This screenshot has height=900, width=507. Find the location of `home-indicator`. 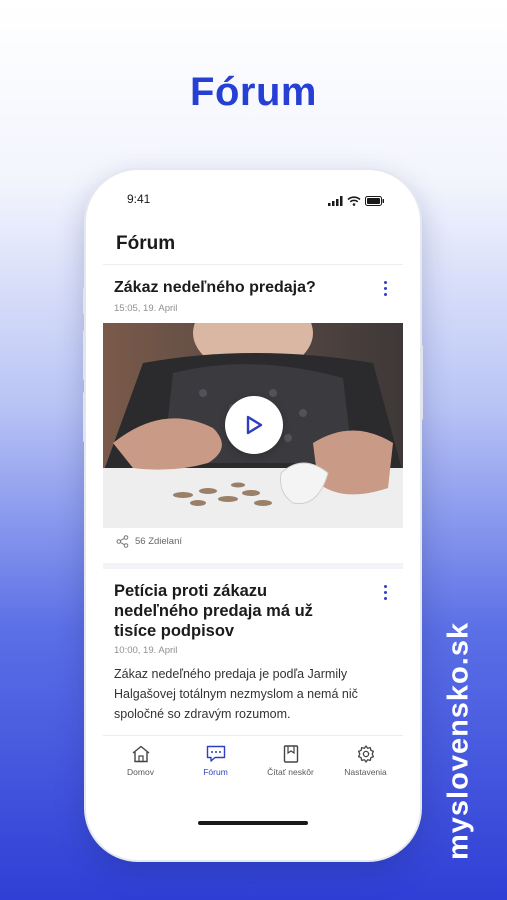

home-indicator is located at coordinates (253, 823).